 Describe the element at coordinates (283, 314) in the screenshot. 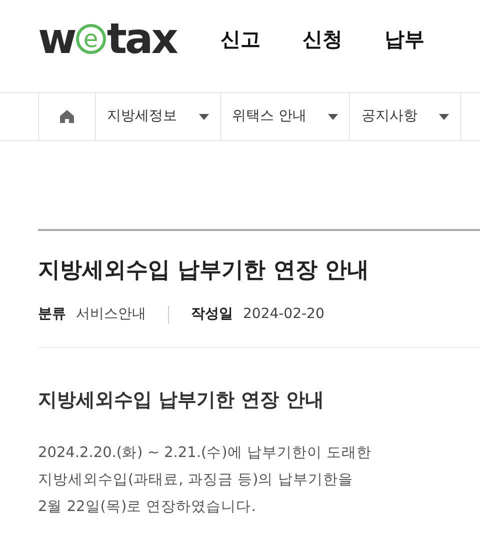

I see `meta-value: 2024-02-20` at that location.